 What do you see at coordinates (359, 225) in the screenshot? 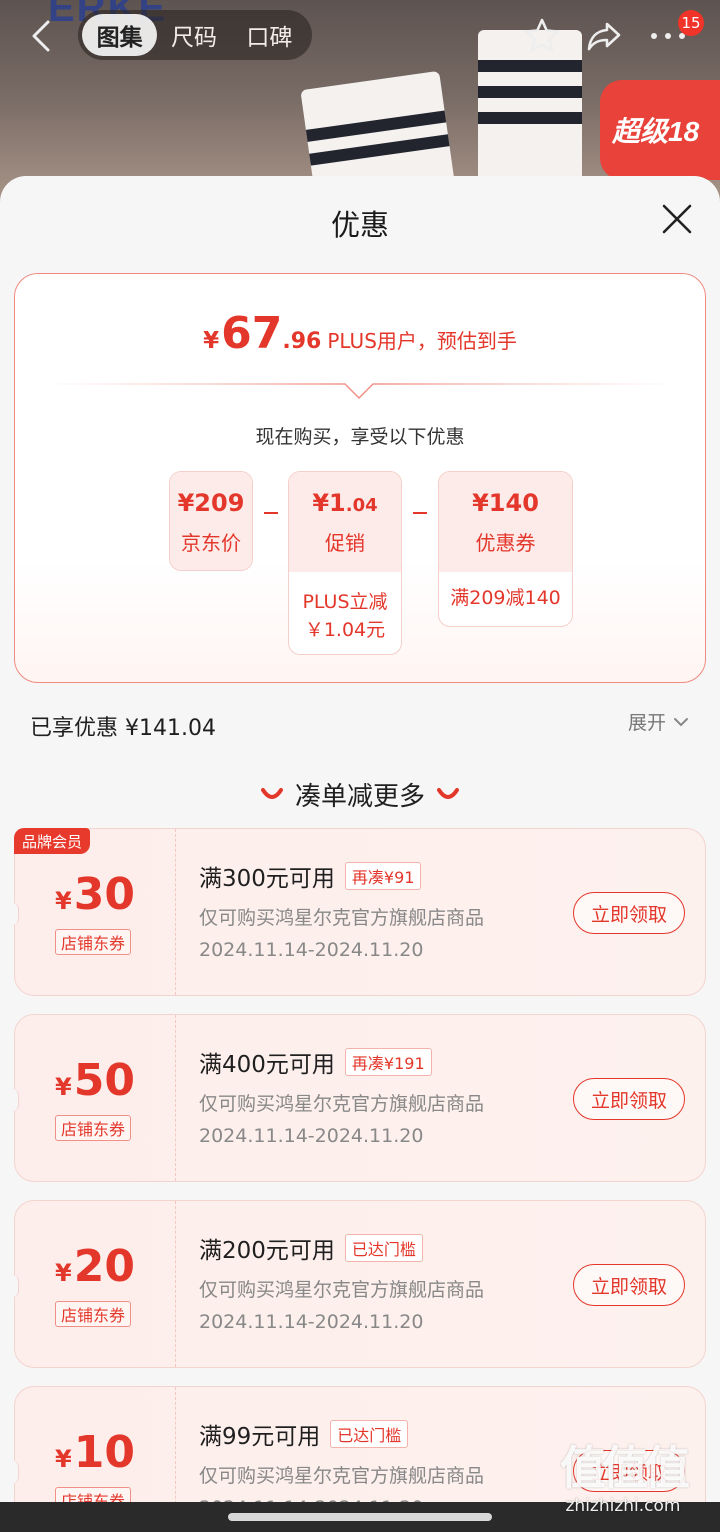
I see `sheet-title: 优惠` at bounding box center [359, 225].